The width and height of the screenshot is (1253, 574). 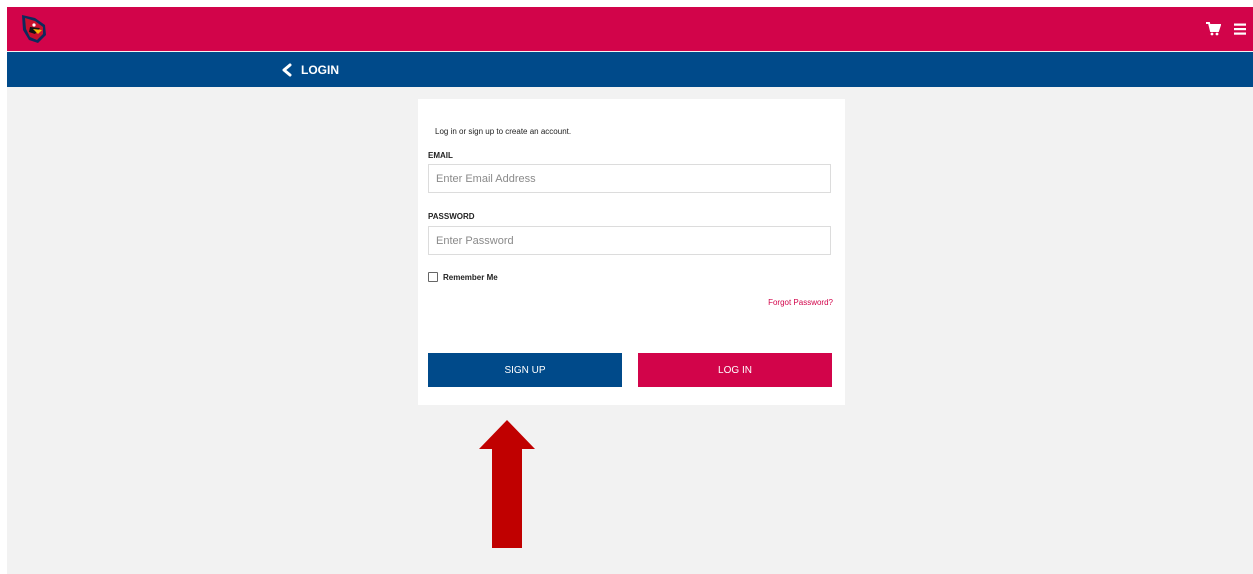 I want to click on log-in-button: LOG IN, so click(x=735, y=370).